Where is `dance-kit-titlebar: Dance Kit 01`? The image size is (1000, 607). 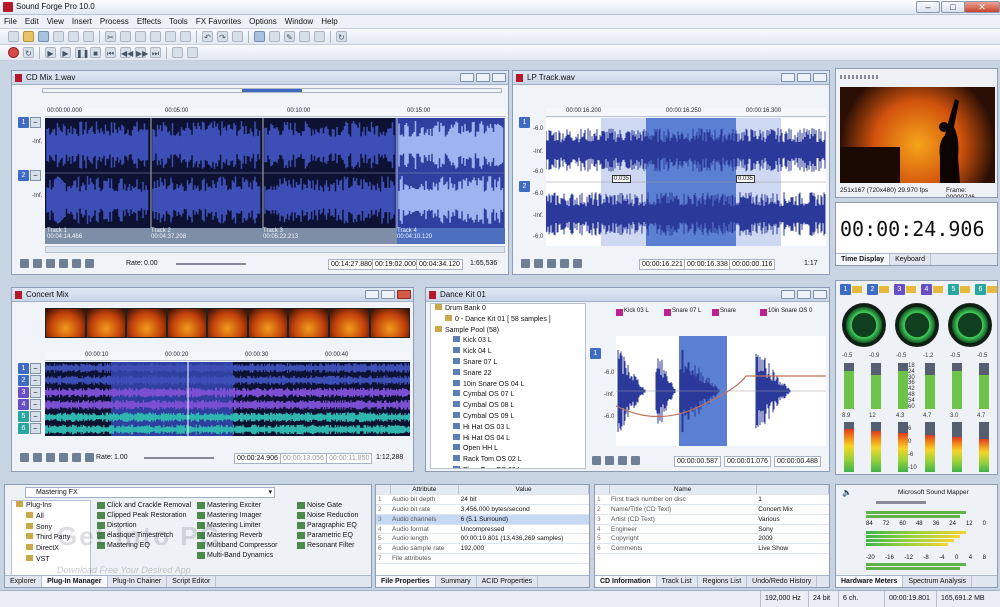
dance-kit-titlebar: Dance Kit 01 is located at coordinates (627, 295).